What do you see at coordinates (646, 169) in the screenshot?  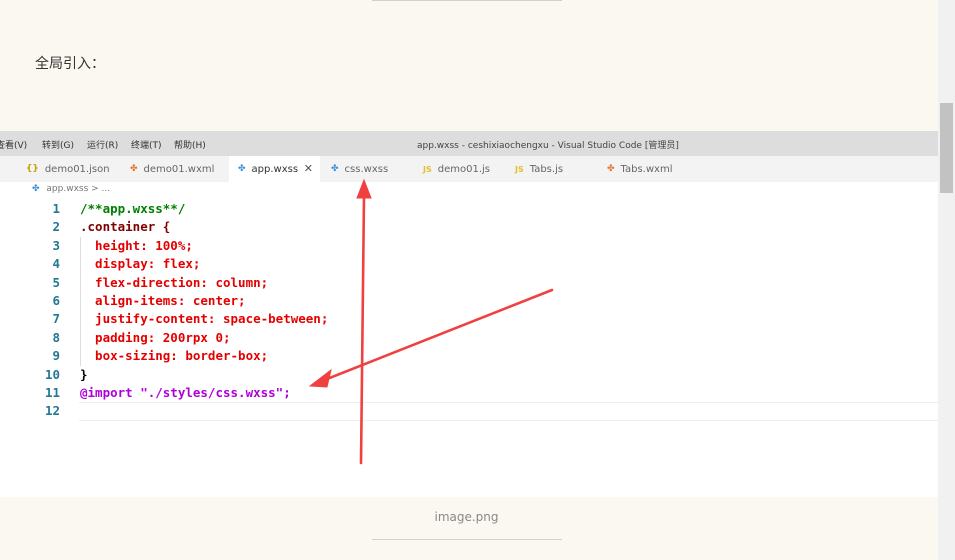 I see `tab-label: Tabs.wxml` at bounding box center [646, 169].